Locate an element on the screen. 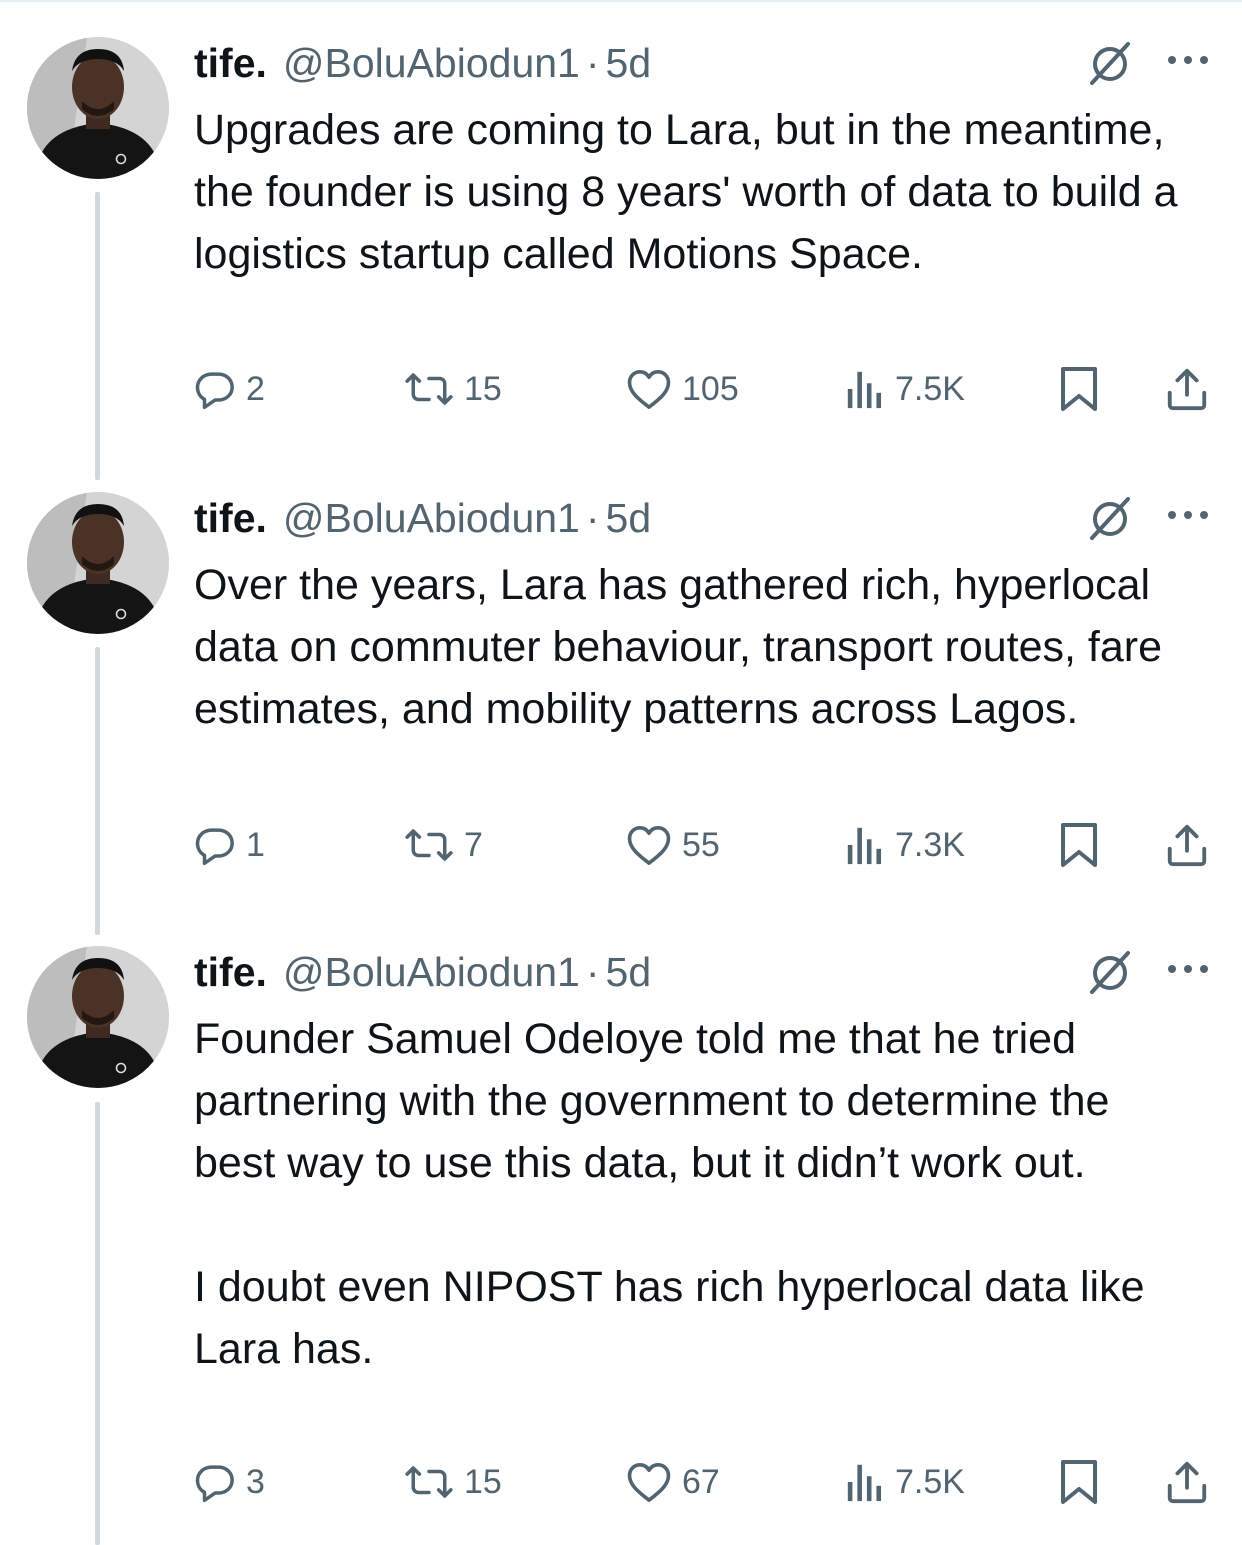 The height and width of the screenshot is (1545, 1242). repost-button: 7 is located at coordinates (443, 845).